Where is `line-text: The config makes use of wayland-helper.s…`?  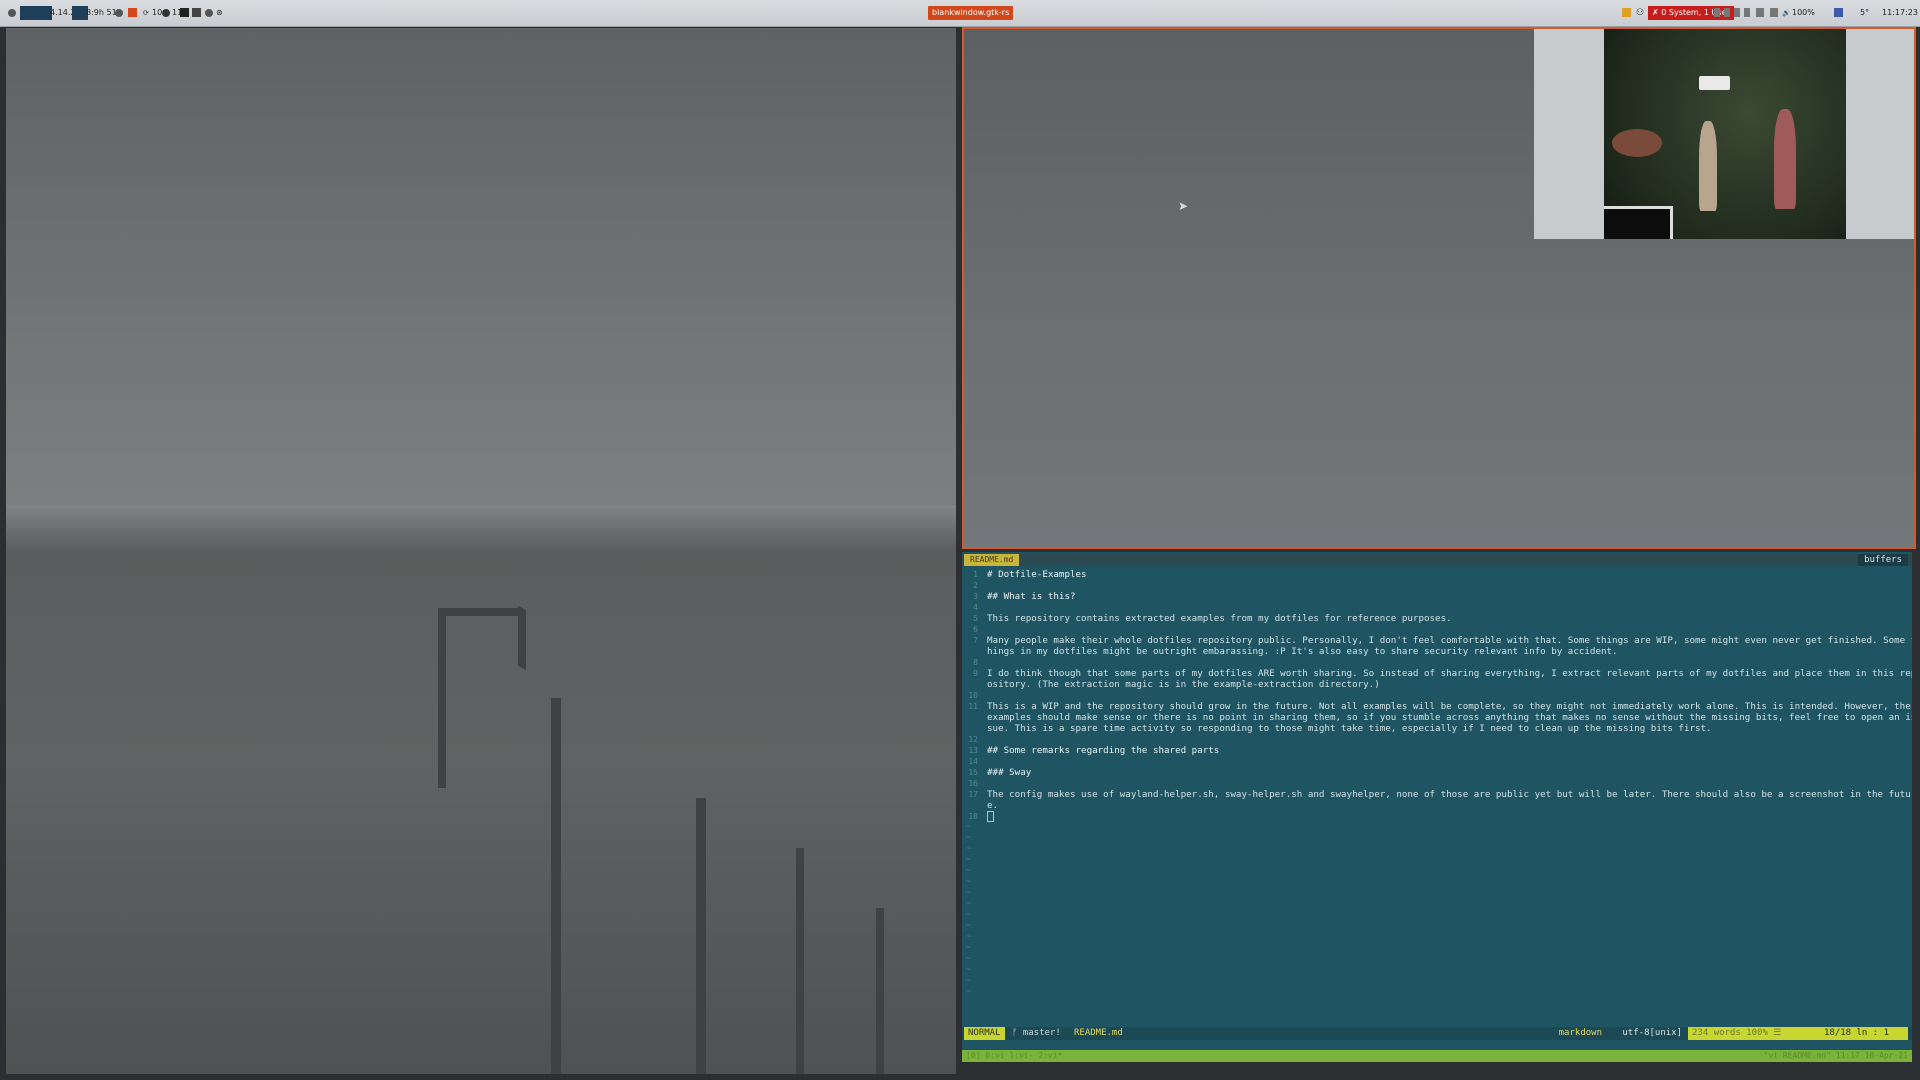
line-text: The config makes use of wayland-helper.s… is located at coordinates (1449, 794).